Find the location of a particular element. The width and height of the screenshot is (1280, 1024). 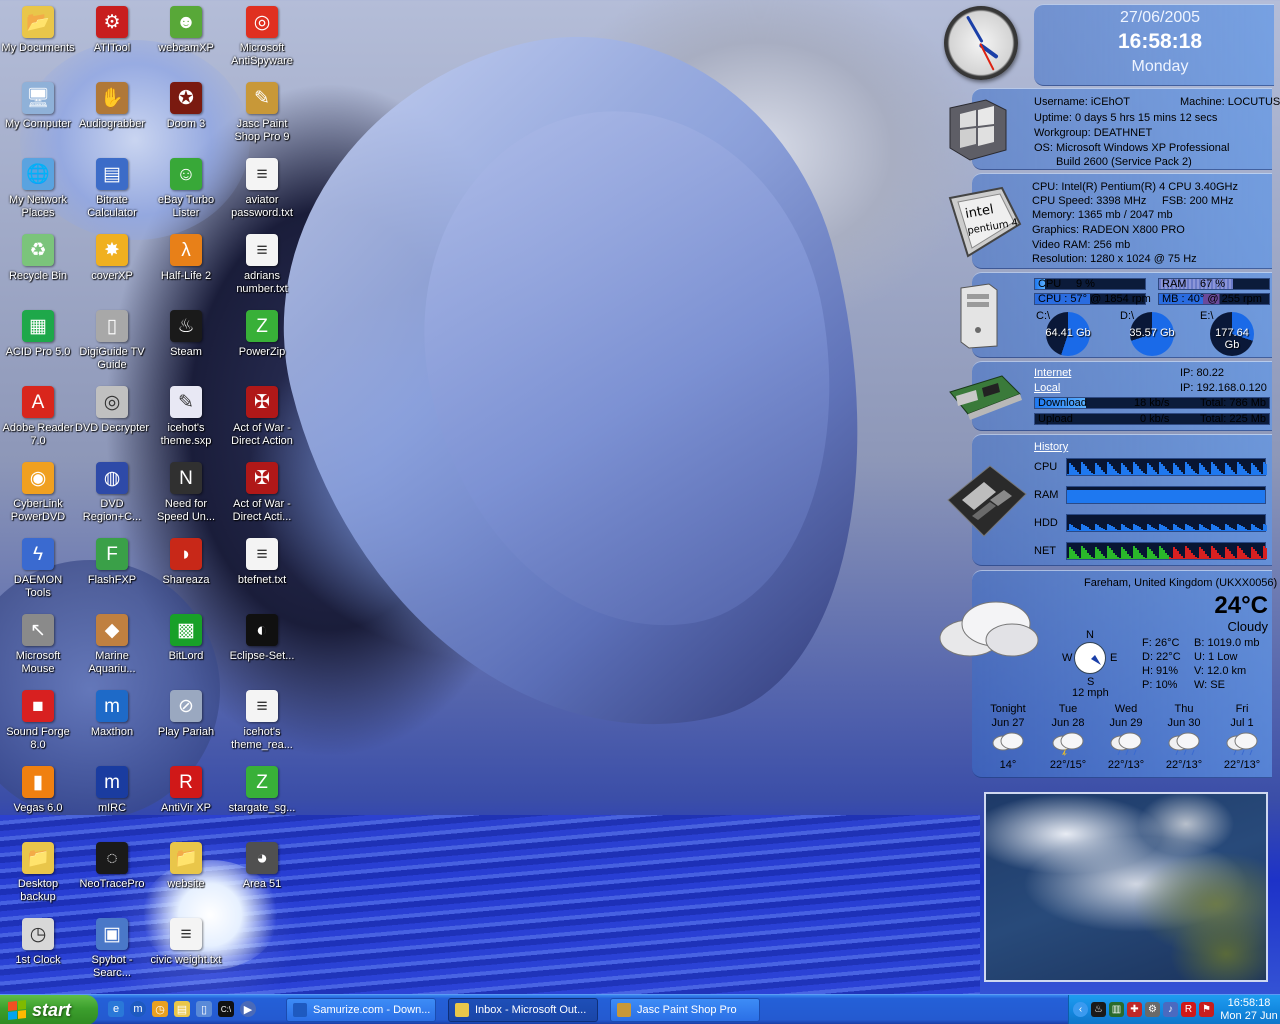

outlook-icon is located at coordinates (462, 1010).